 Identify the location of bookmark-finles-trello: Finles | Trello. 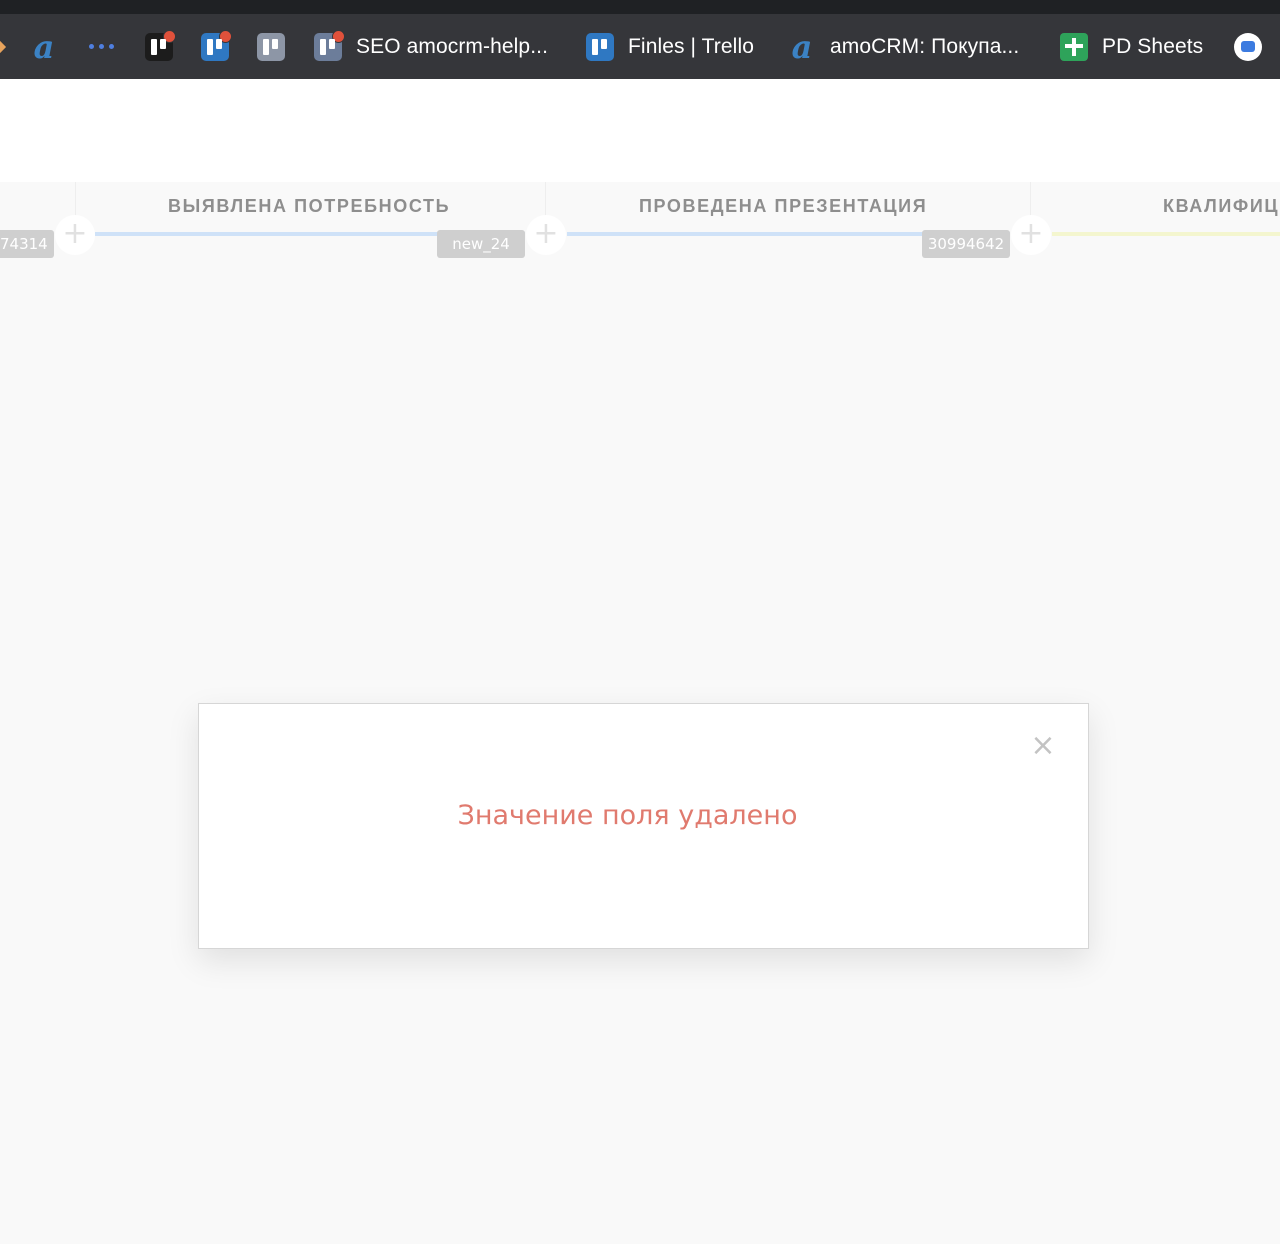
(670, 46).